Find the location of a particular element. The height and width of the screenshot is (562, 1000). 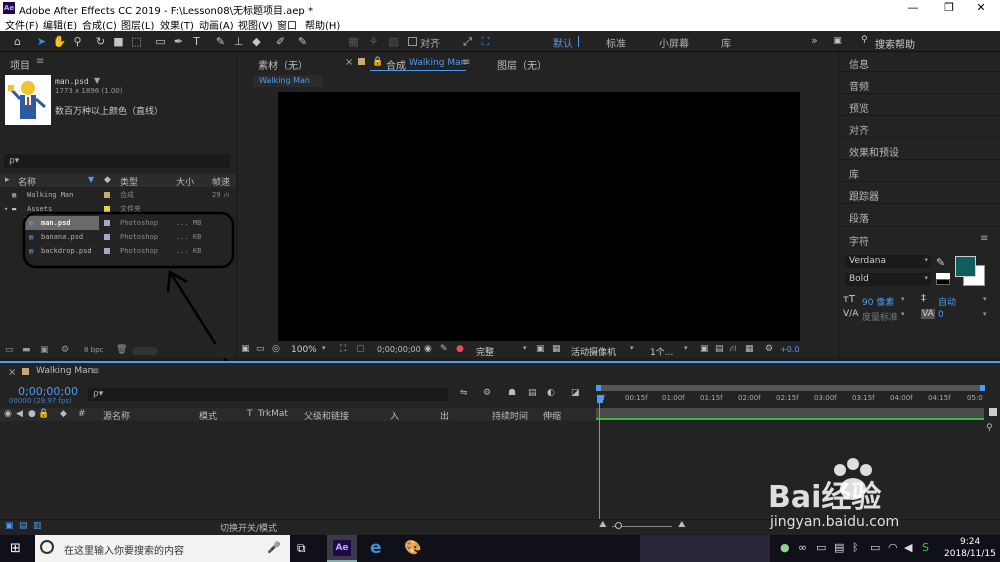

zoom-tool-icon: ⚲ is located at coordinates (77, 41).